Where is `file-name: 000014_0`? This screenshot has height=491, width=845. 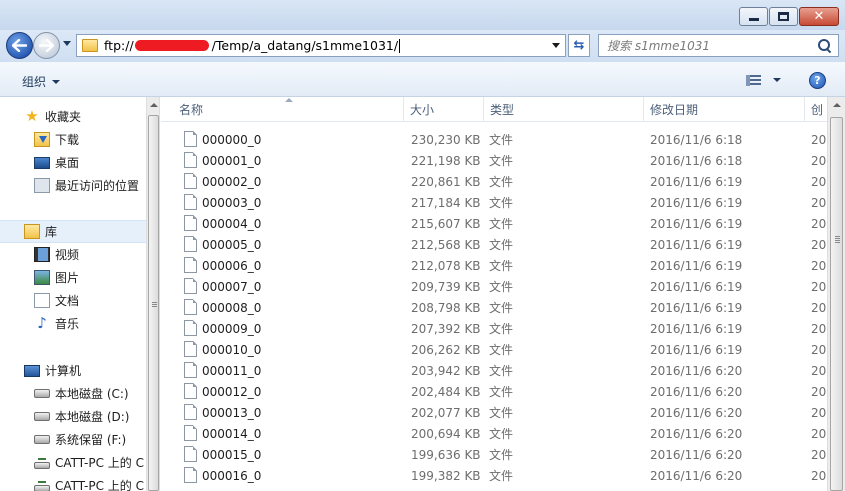 file-name: 000014_0 is located at coordinates (232, 433).